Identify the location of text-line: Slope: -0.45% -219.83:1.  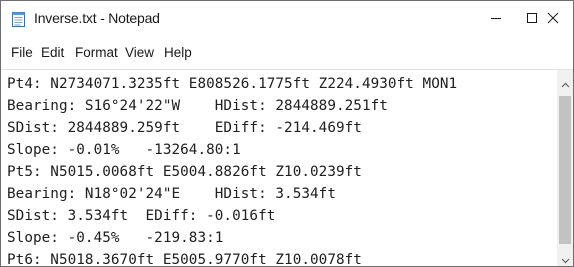
(115, 238).